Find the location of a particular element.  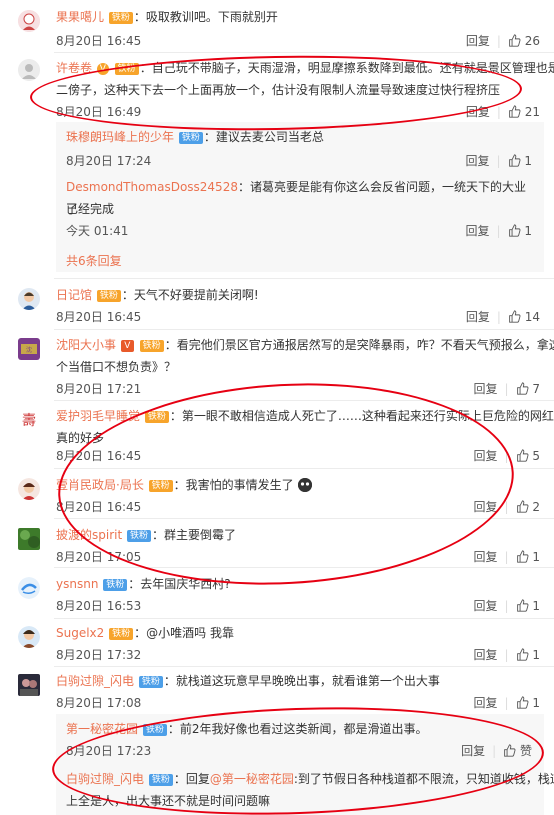

comment-user: 许卷卷 is located at coordinates (74, 68).